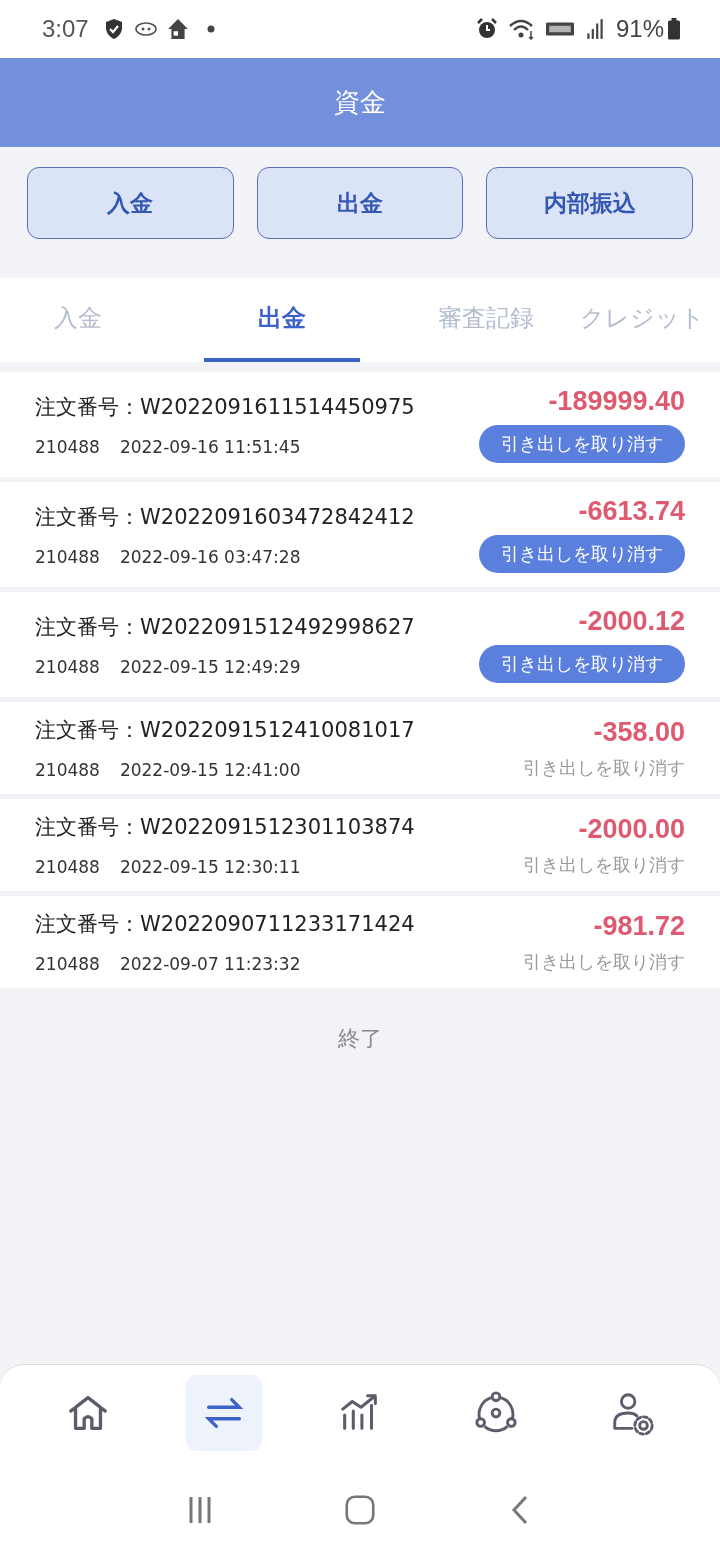 Image resolution: width=720 pixels, height=1560 pixels. I want to click on page-title: 資金, so click(360, 102).